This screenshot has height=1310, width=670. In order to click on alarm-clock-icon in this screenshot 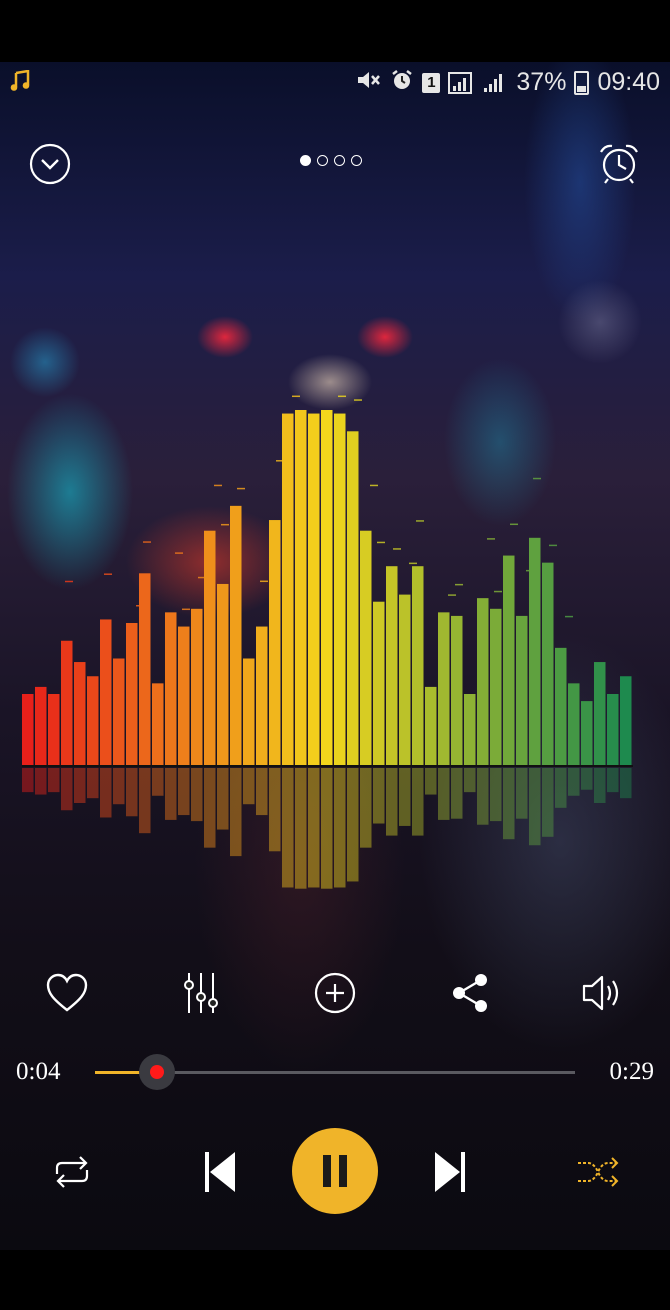, I will do `click(619, 163)`.